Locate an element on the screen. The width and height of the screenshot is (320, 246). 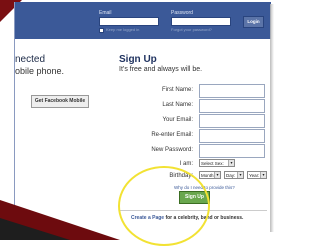
new-password-label: New Password: is located at coordinates (172, 150).